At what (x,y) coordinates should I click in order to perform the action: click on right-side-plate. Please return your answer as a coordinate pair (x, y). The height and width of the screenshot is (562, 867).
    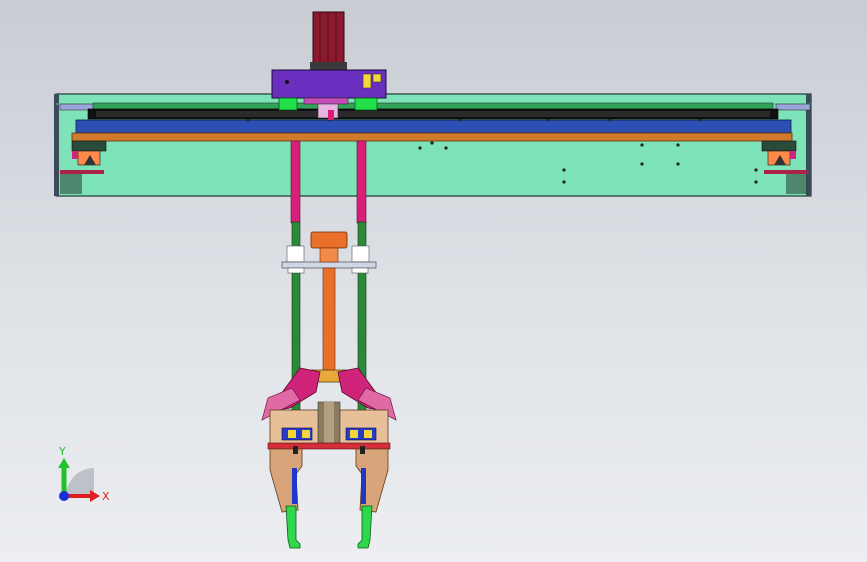
    Looking at the image, I should click on (793, 107).